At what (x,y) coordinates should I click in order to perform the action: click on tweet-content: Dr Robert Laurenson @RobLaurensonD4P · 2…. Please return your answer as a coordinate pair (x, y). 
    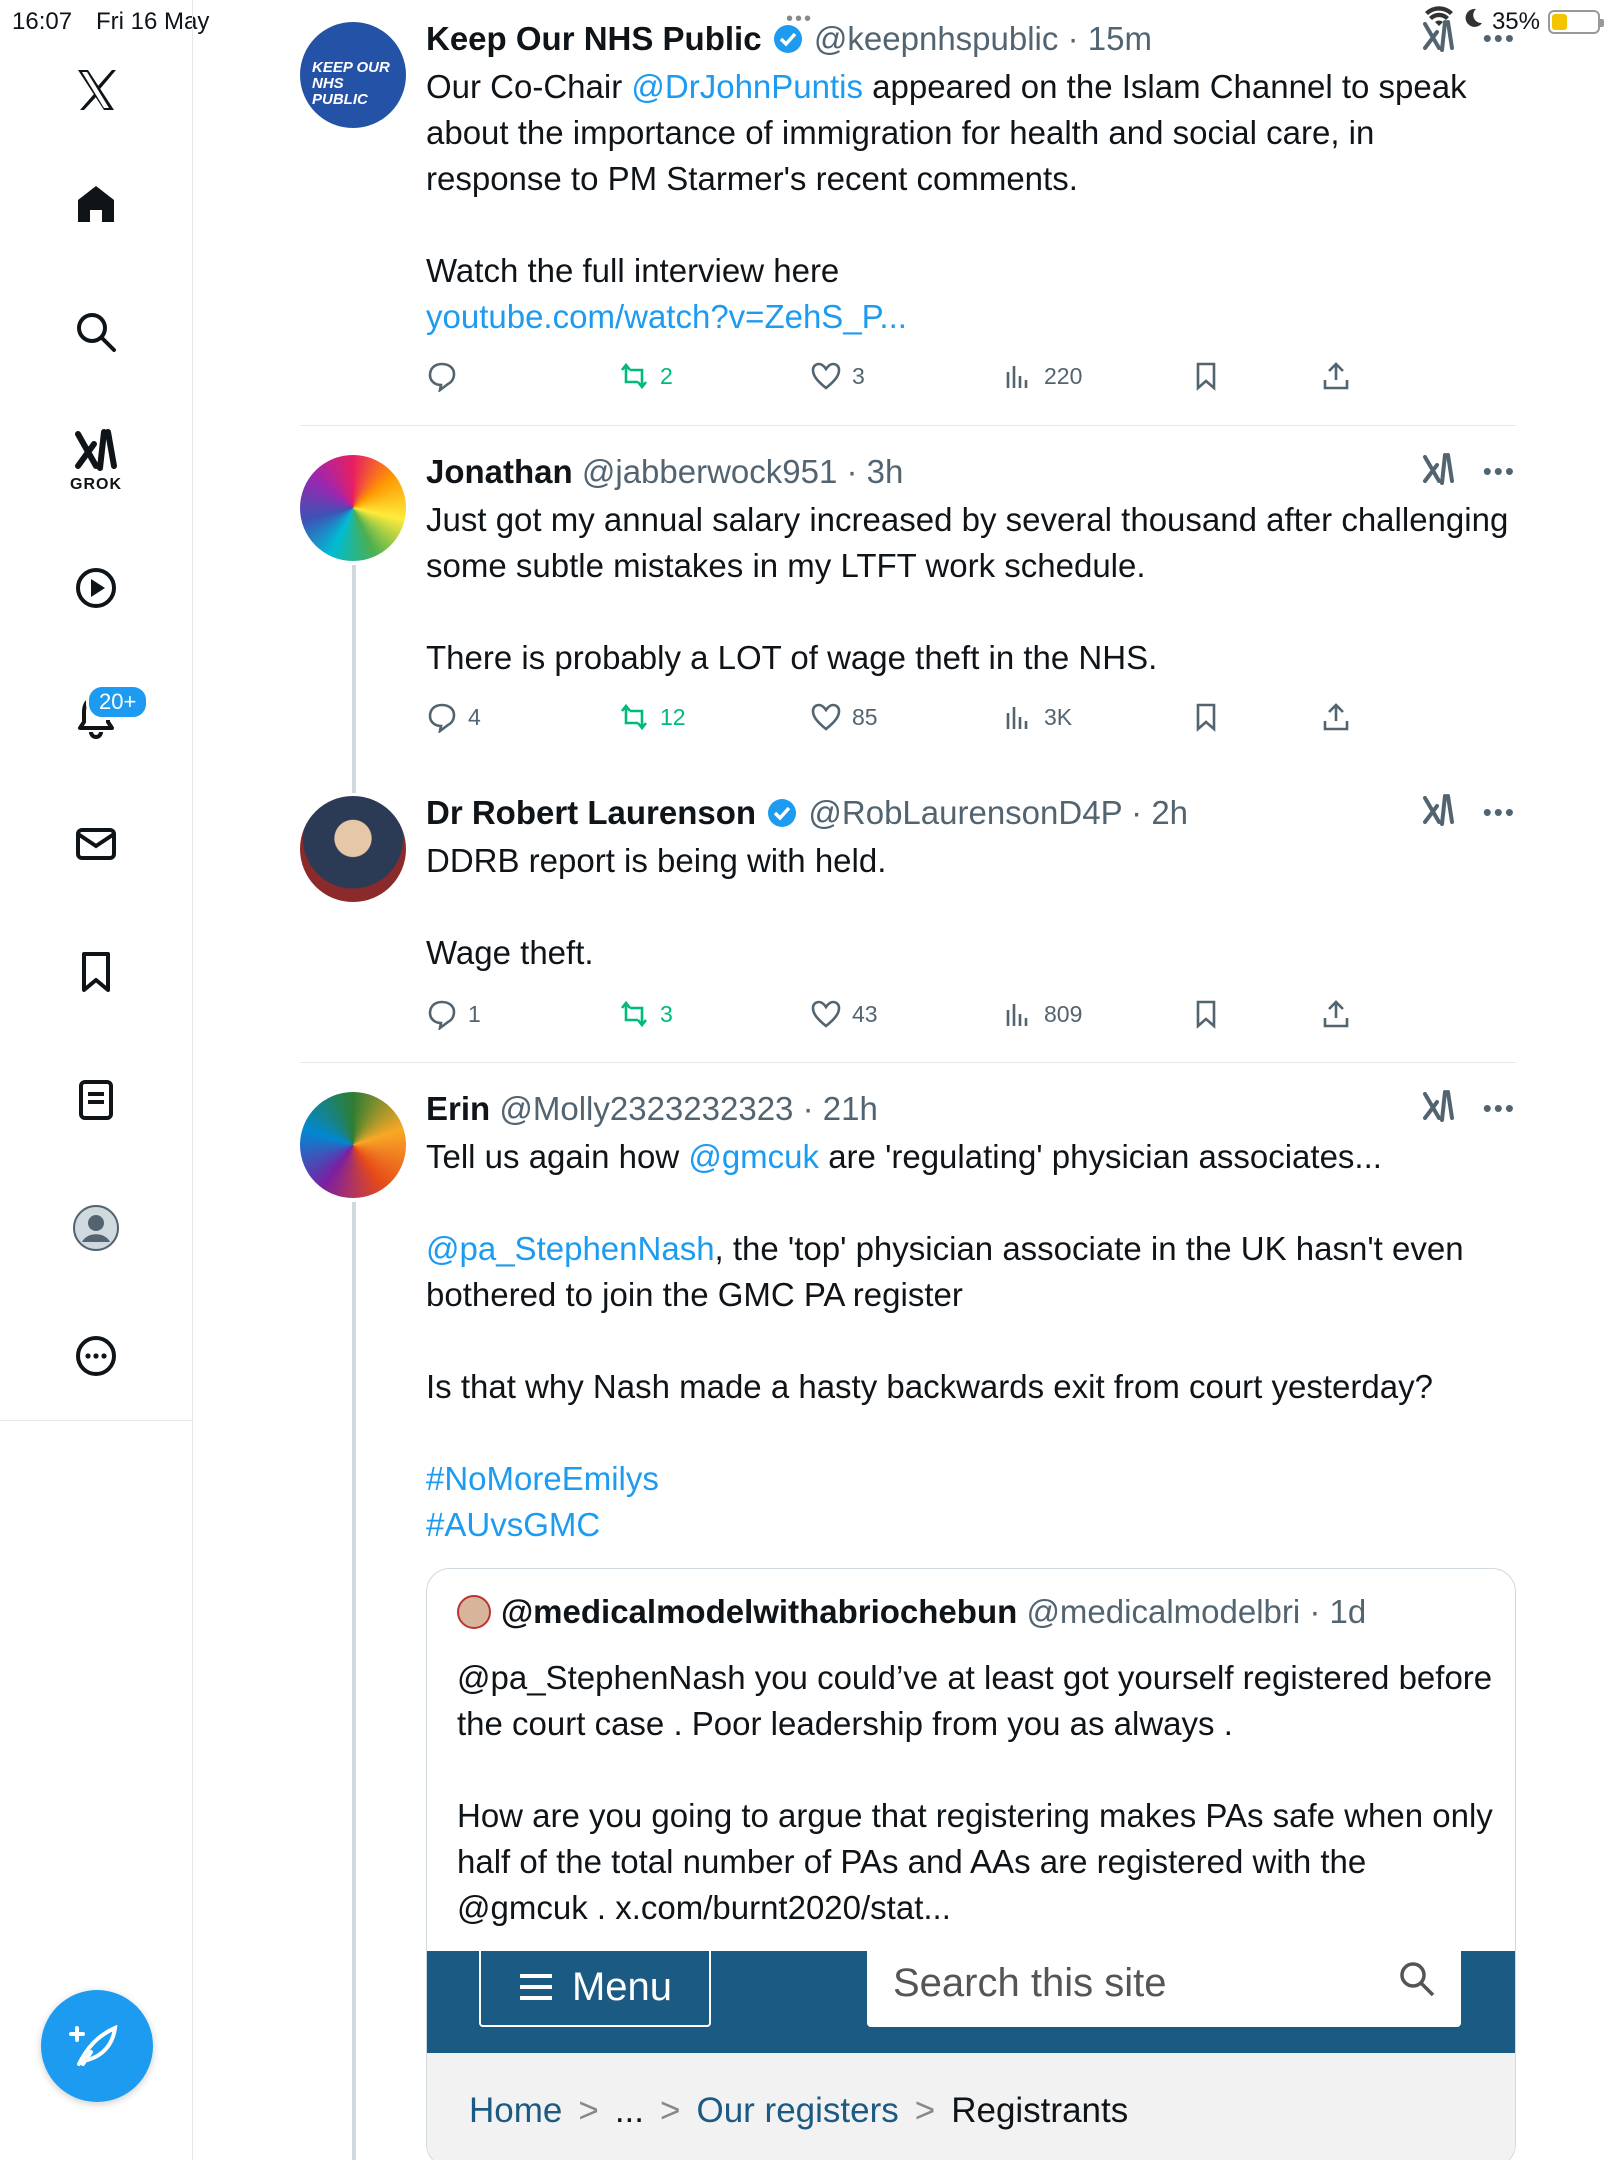
    Looking at the image, I should click on (971, 884).